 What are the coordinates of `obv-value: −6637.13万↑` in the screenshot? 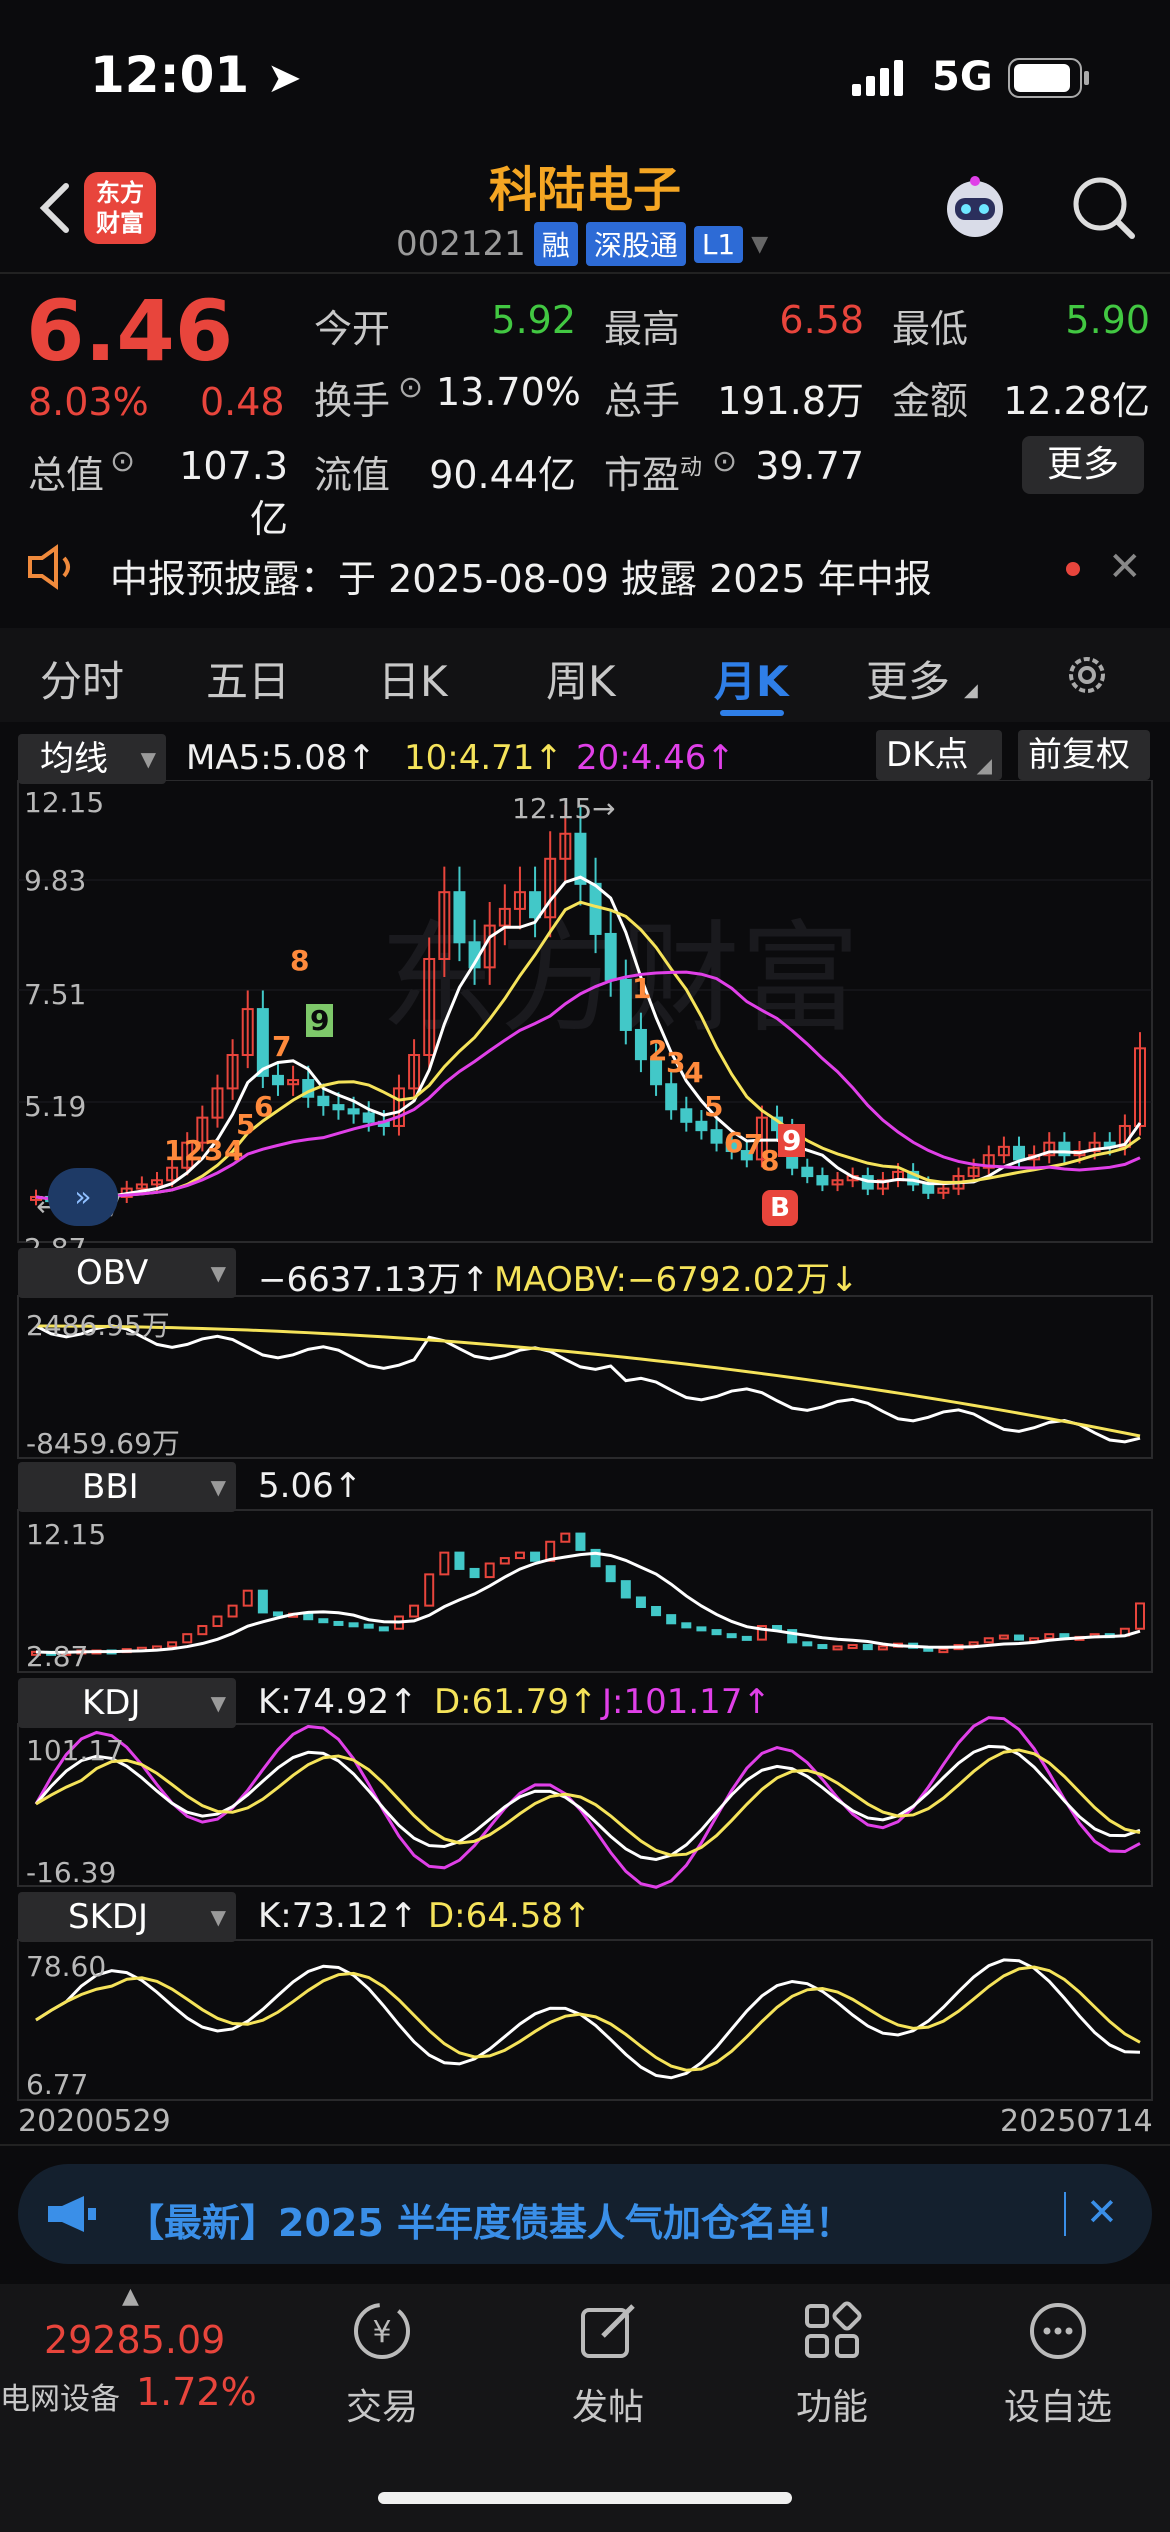 It's located at (374, 1280).